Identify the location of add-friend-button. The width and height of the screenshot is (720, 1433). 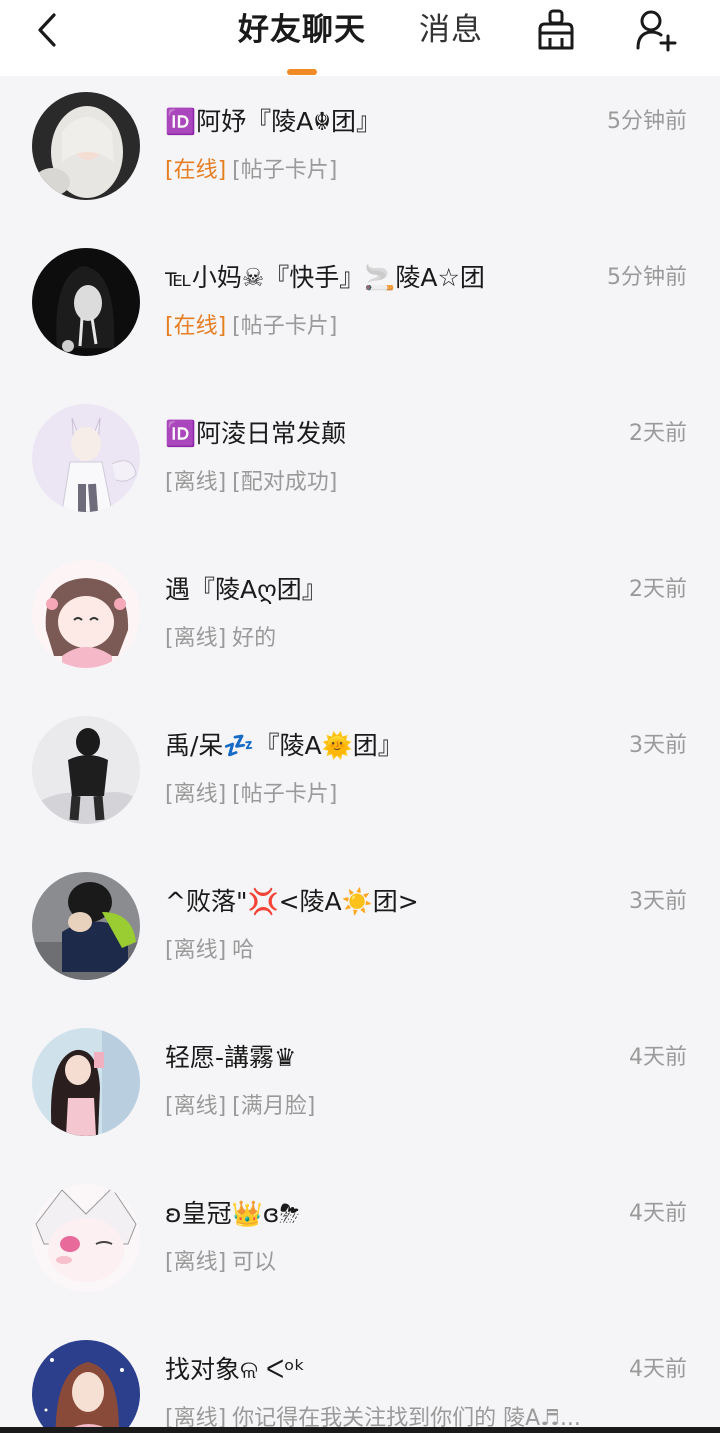
(656, 30).